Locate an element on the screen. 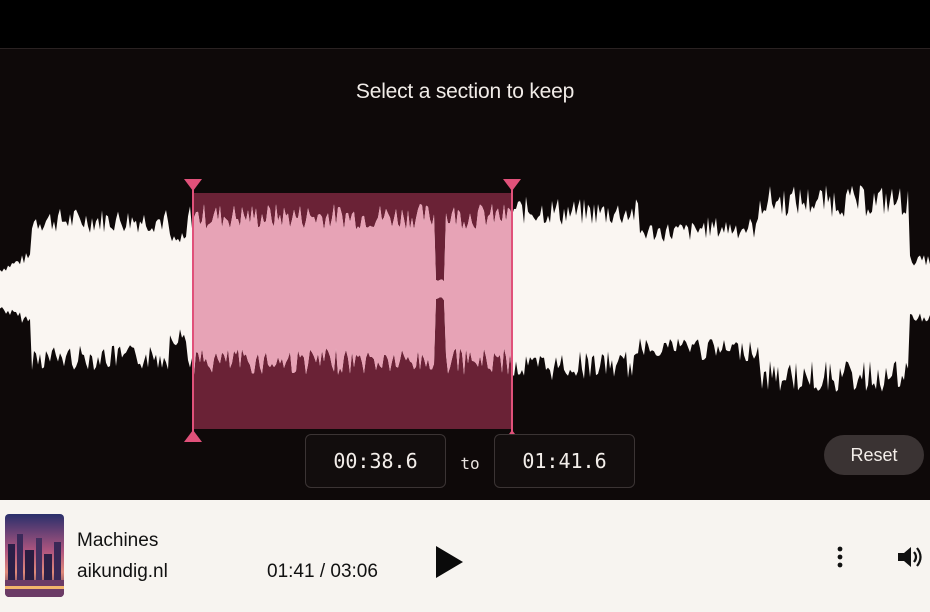 This screenshot has height=612, width=930. playback-time: 01:41 / 03:06 is located at coordinates (322, 571).